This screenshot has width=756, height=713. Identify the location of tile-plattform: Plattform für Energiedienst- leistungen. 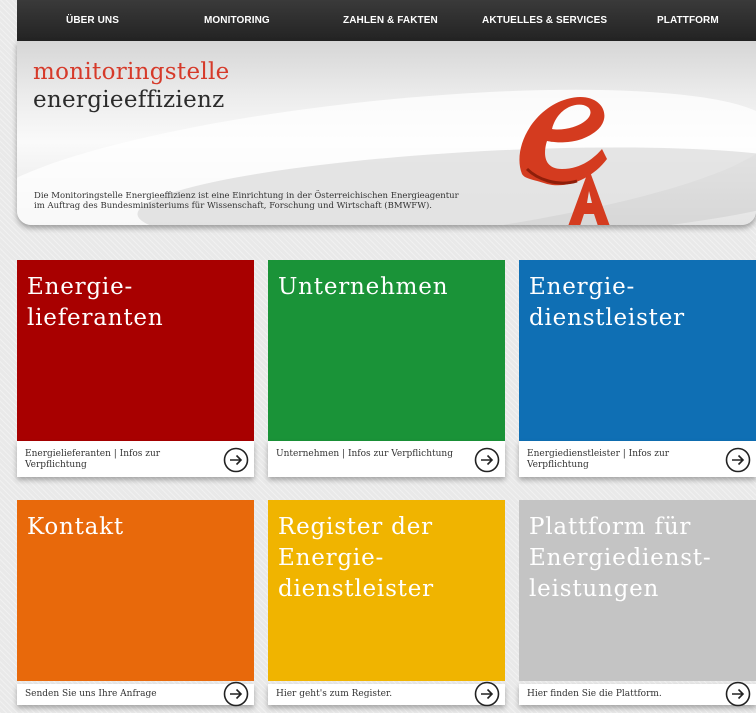
(637, 590).